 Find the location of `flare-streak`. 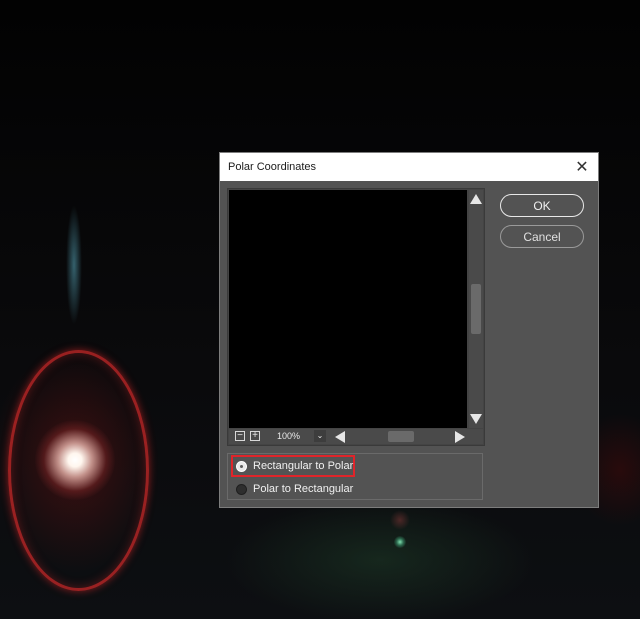

flare-streak is located at coordinates (74, 265).